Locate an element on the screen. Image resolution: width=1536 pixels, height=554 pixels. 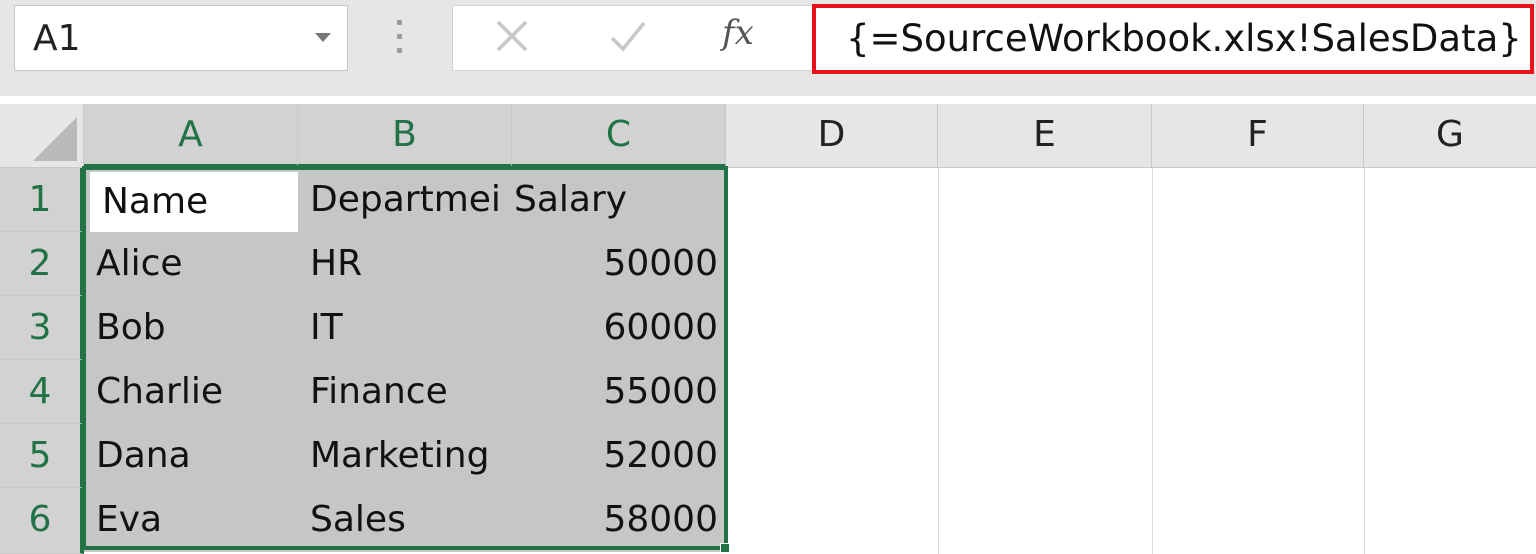
row-header-3: 3 is located at coordinates (42, 328).